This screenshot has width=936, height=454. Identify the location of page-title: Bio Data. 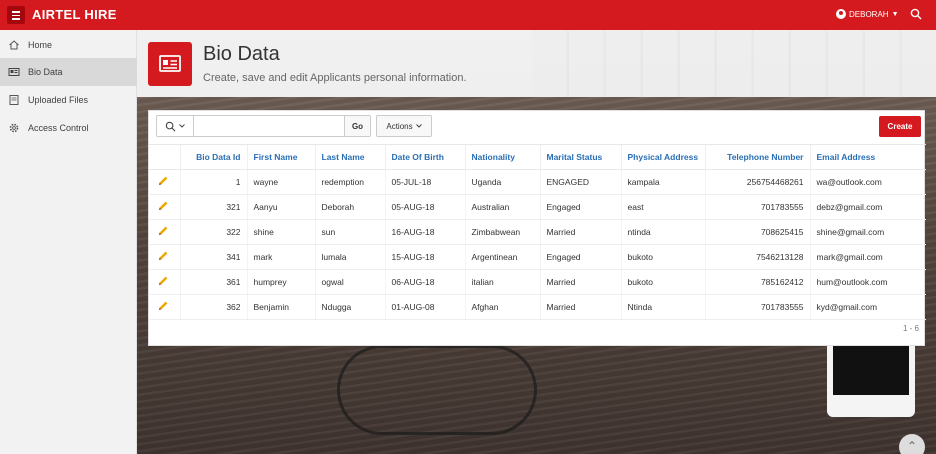
(241, 54).